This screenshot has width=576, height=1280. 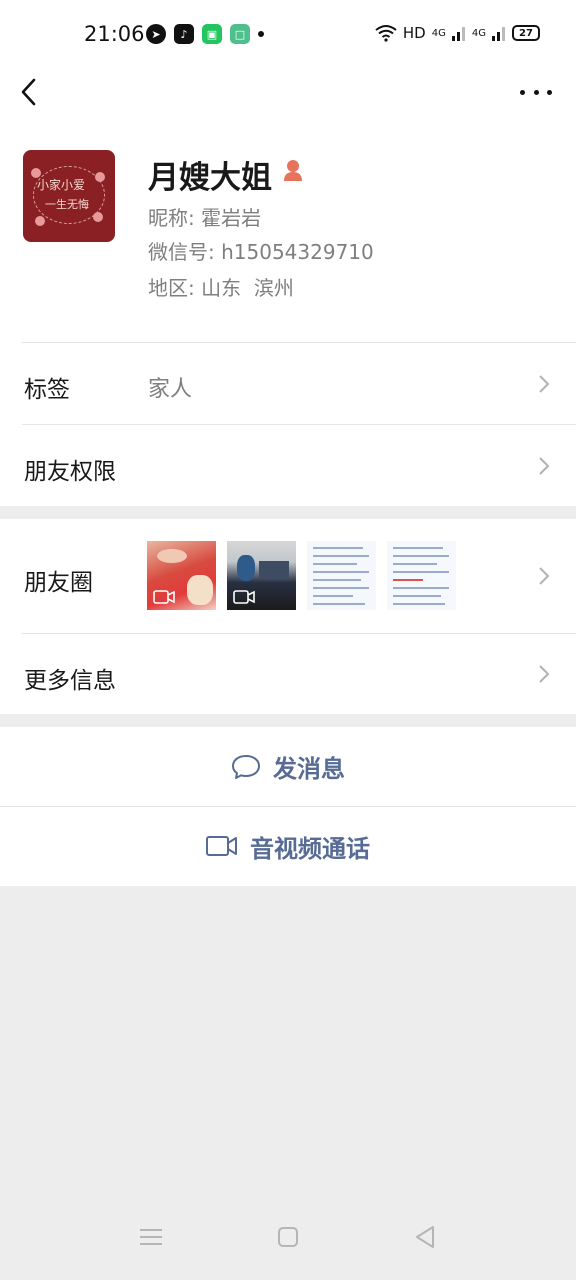 What do you see at coordinates (246, 766) in the screenshot?
I see `chat-bubble-icon` at bounding box center [246, 766].